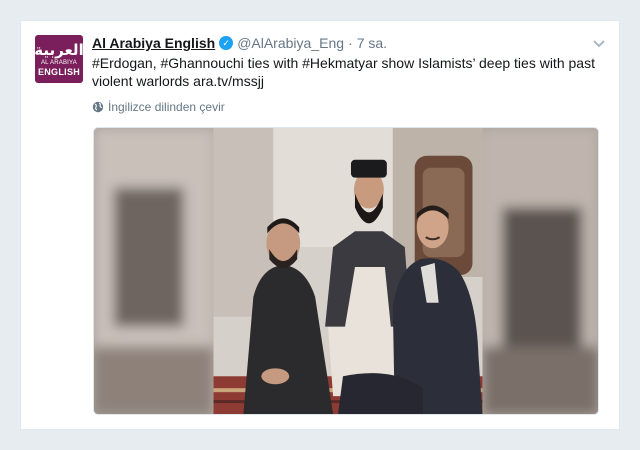 The image size is (640, 450). What do you see at coordinates (98, 107) in the screenshot?
I see `globe-icon` at bounding box center [98, 107].